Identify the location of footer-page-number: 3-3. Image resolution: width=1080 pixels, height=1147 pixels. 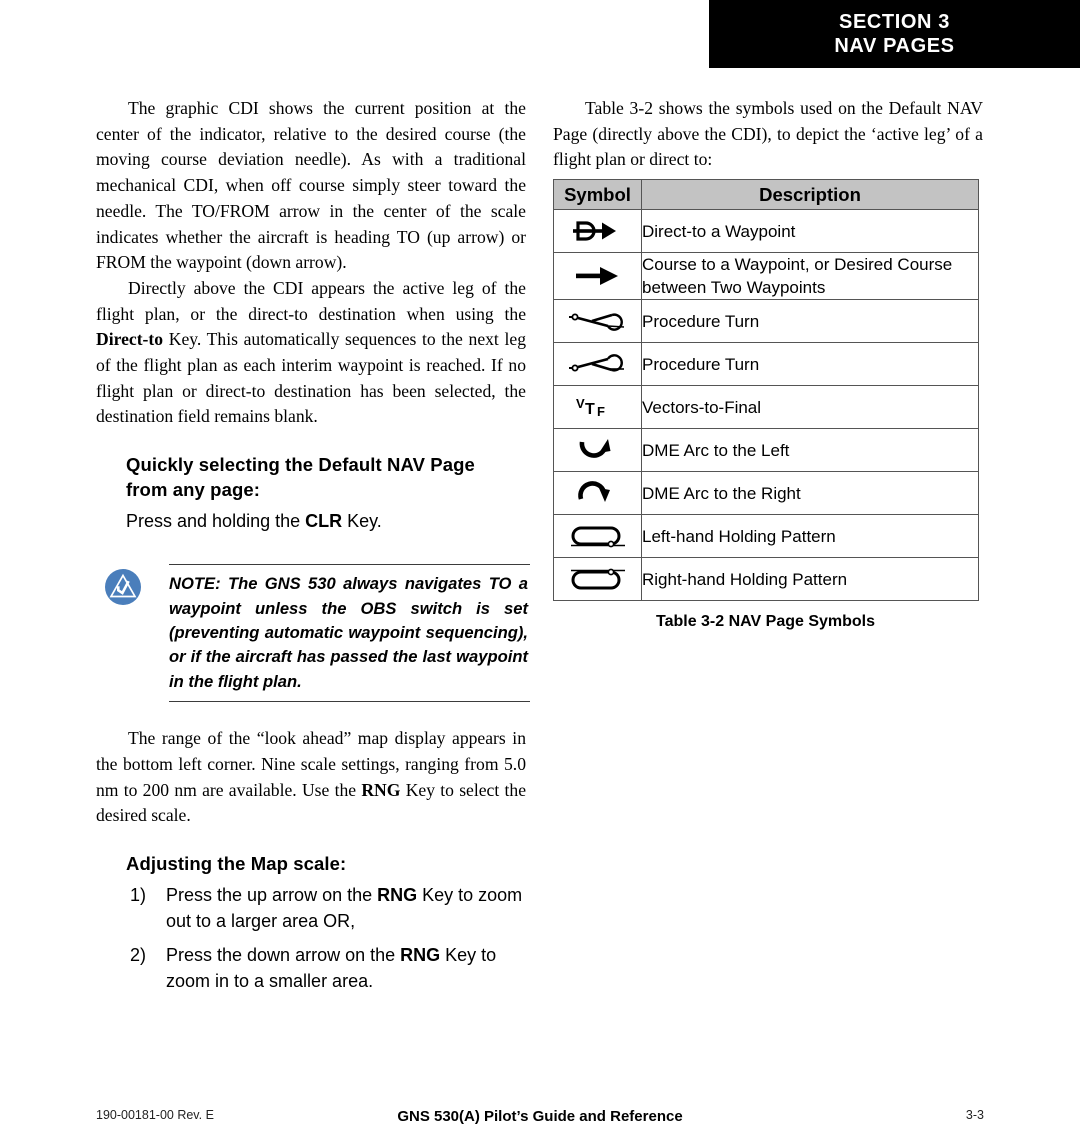
(974, 1115).